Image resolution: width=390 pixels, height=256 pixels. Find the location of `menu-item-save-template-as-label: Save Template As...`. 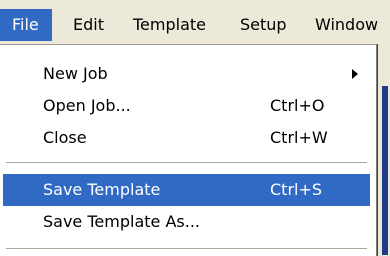

menu-item-save-template-as-label: Save Template As... is located at coordinates (121, 221).